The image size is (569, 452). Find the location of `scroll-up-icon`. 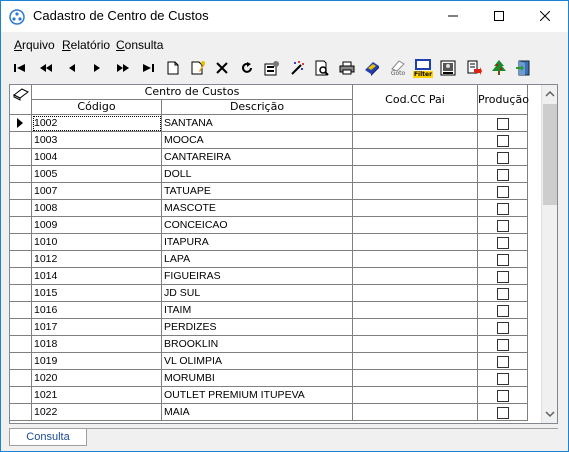

scroll-up-icon is located at coordinates (550, 93).